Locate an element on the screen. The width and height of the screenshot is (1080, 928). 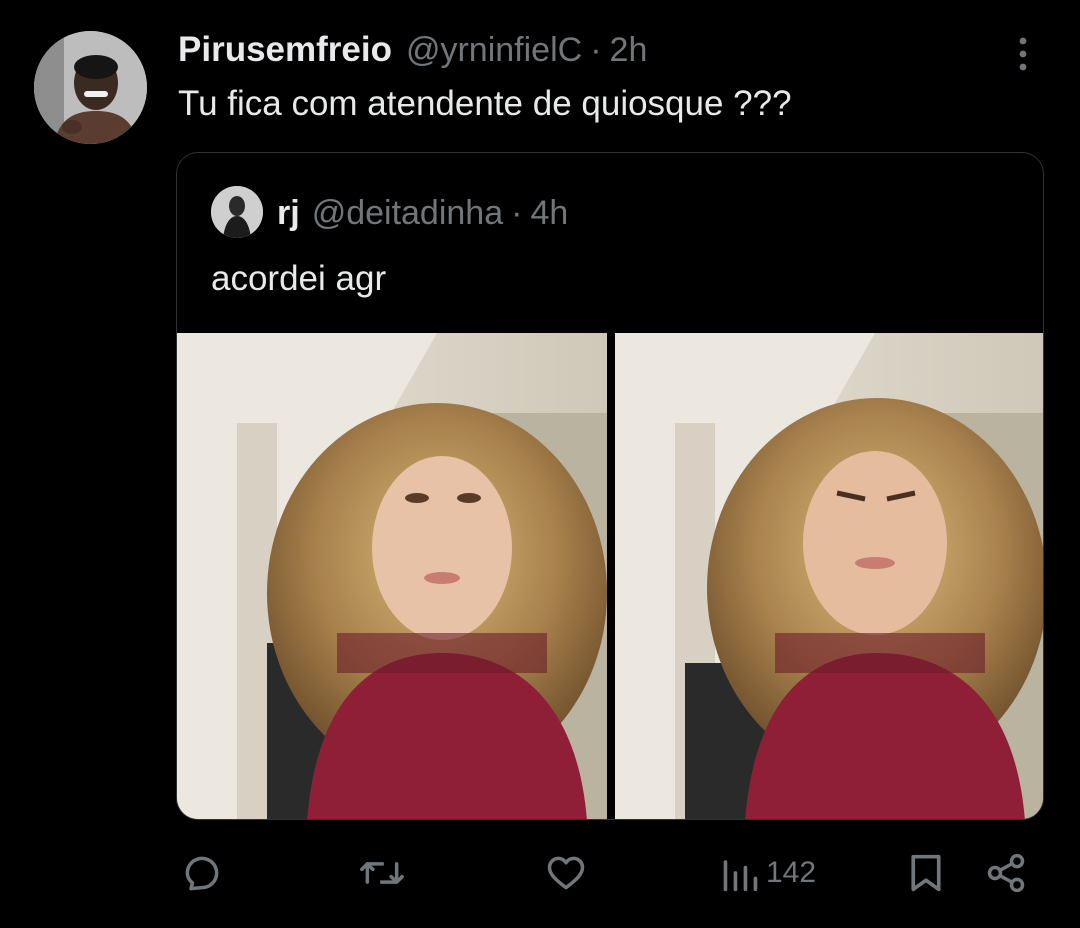
quoted-tweet-text: acordei agr is located at coordinates (299, 278).